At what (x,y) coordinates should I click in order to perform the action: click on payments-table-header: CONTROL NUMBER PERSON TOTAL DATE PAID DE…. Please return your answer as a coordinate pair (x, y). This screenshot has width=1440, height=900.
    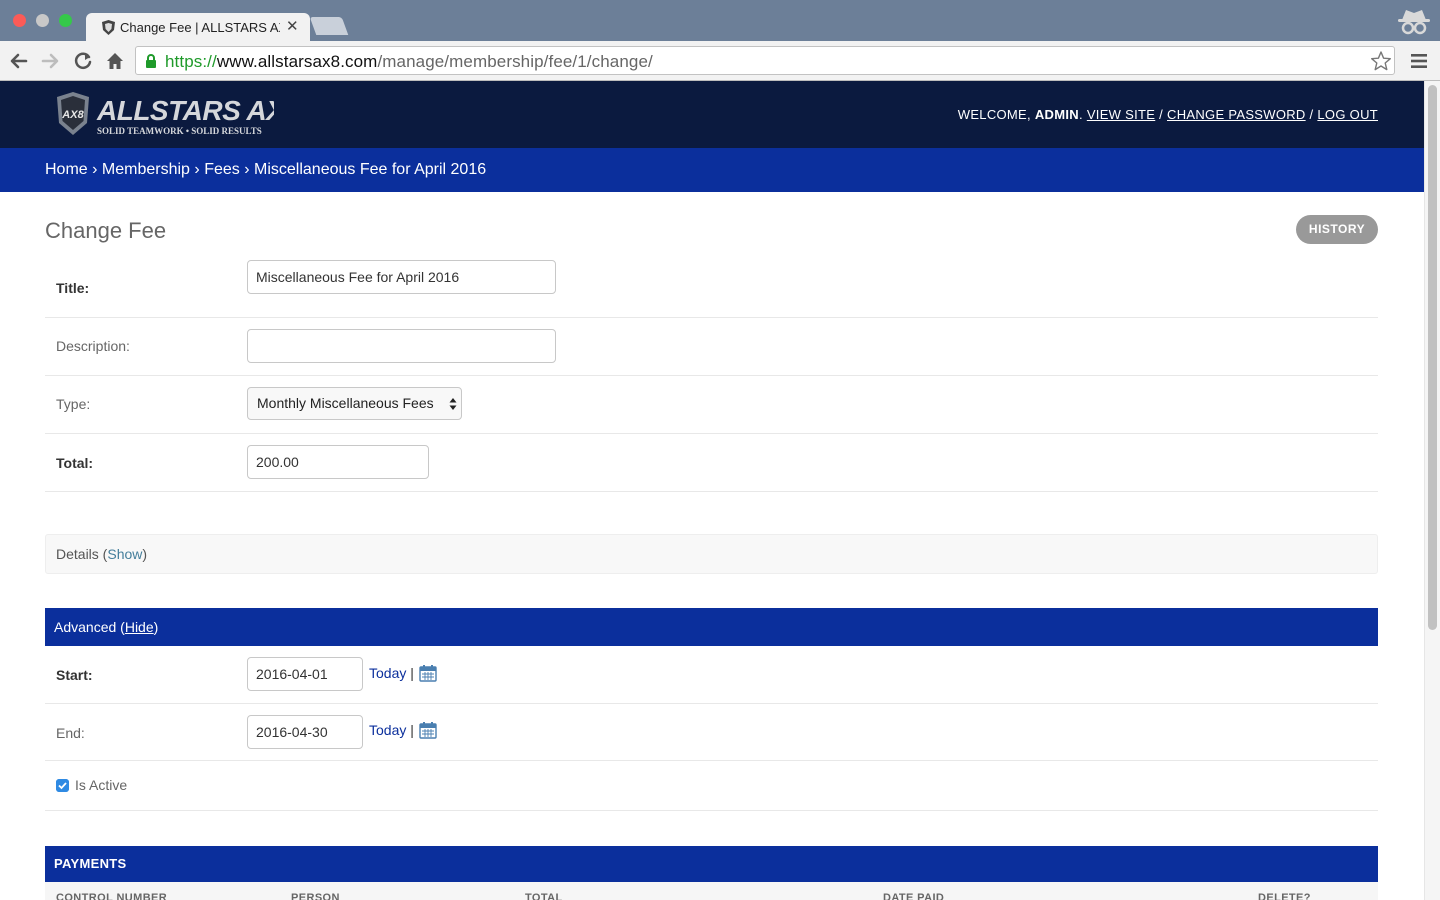
    Looking at the image, I should click on (711, 891).